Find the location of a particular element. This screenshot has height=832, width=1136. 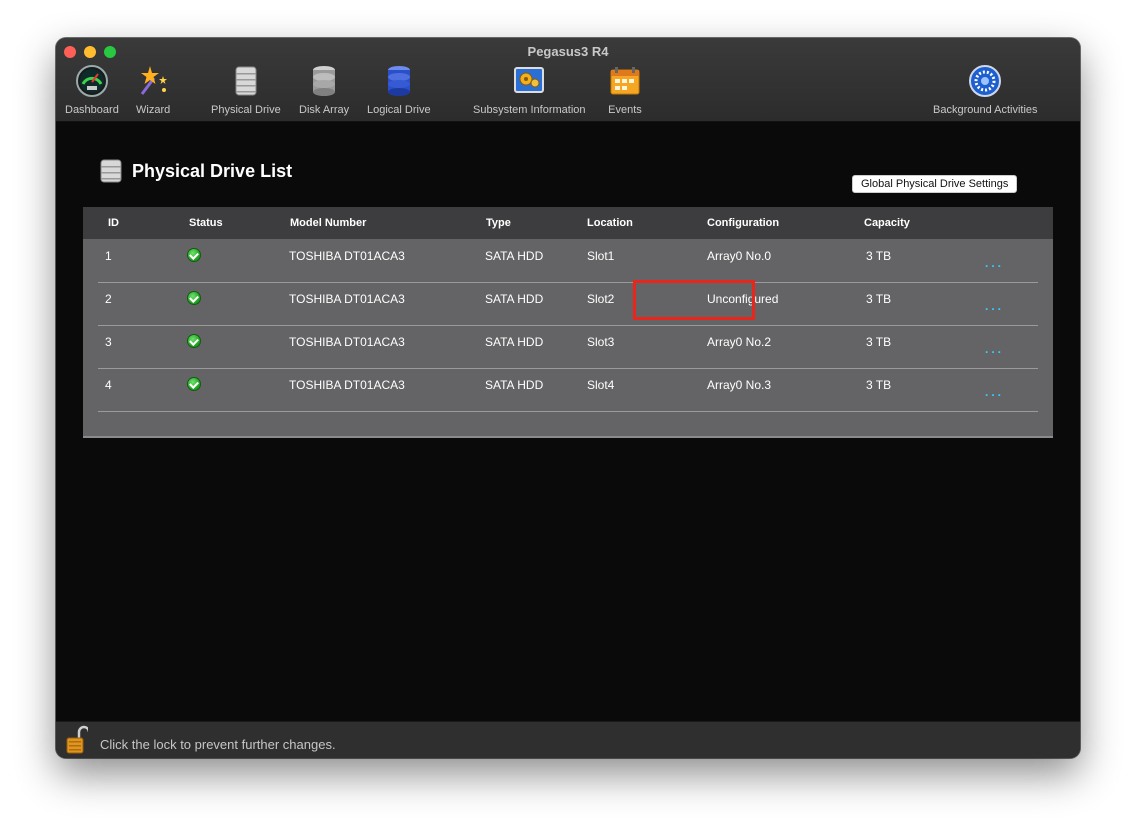

toolbar-subsystem-information: Subsystem Information is located at coordinates (529, 90).